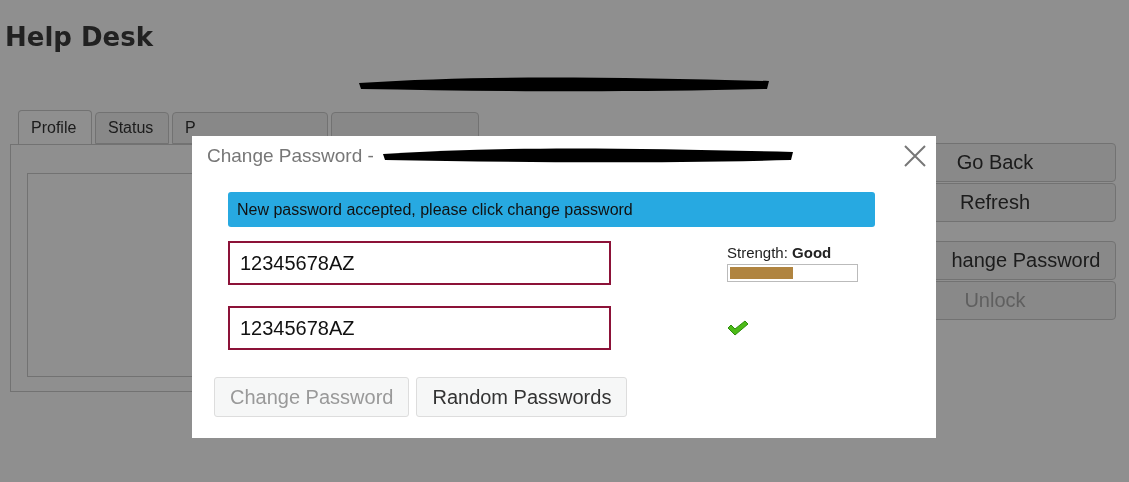 This screenshot has height=482, width=1129. Describe the element at coordinates (132, 128) in the screenshot. I see `tab: Status` at that location.